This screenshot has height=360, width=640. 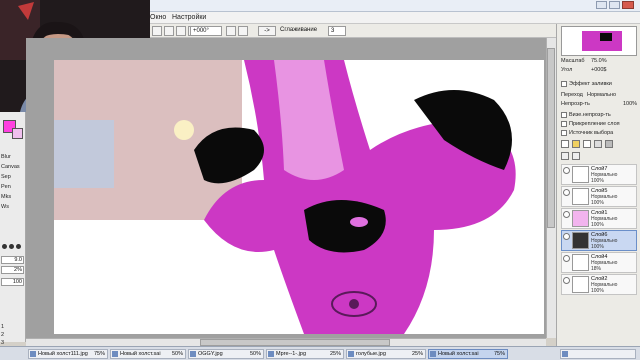 What do you see at coordinates (189, 17) in the screenshot?
I see `menu-settings: Настройки` at bounding box center [189, 17].